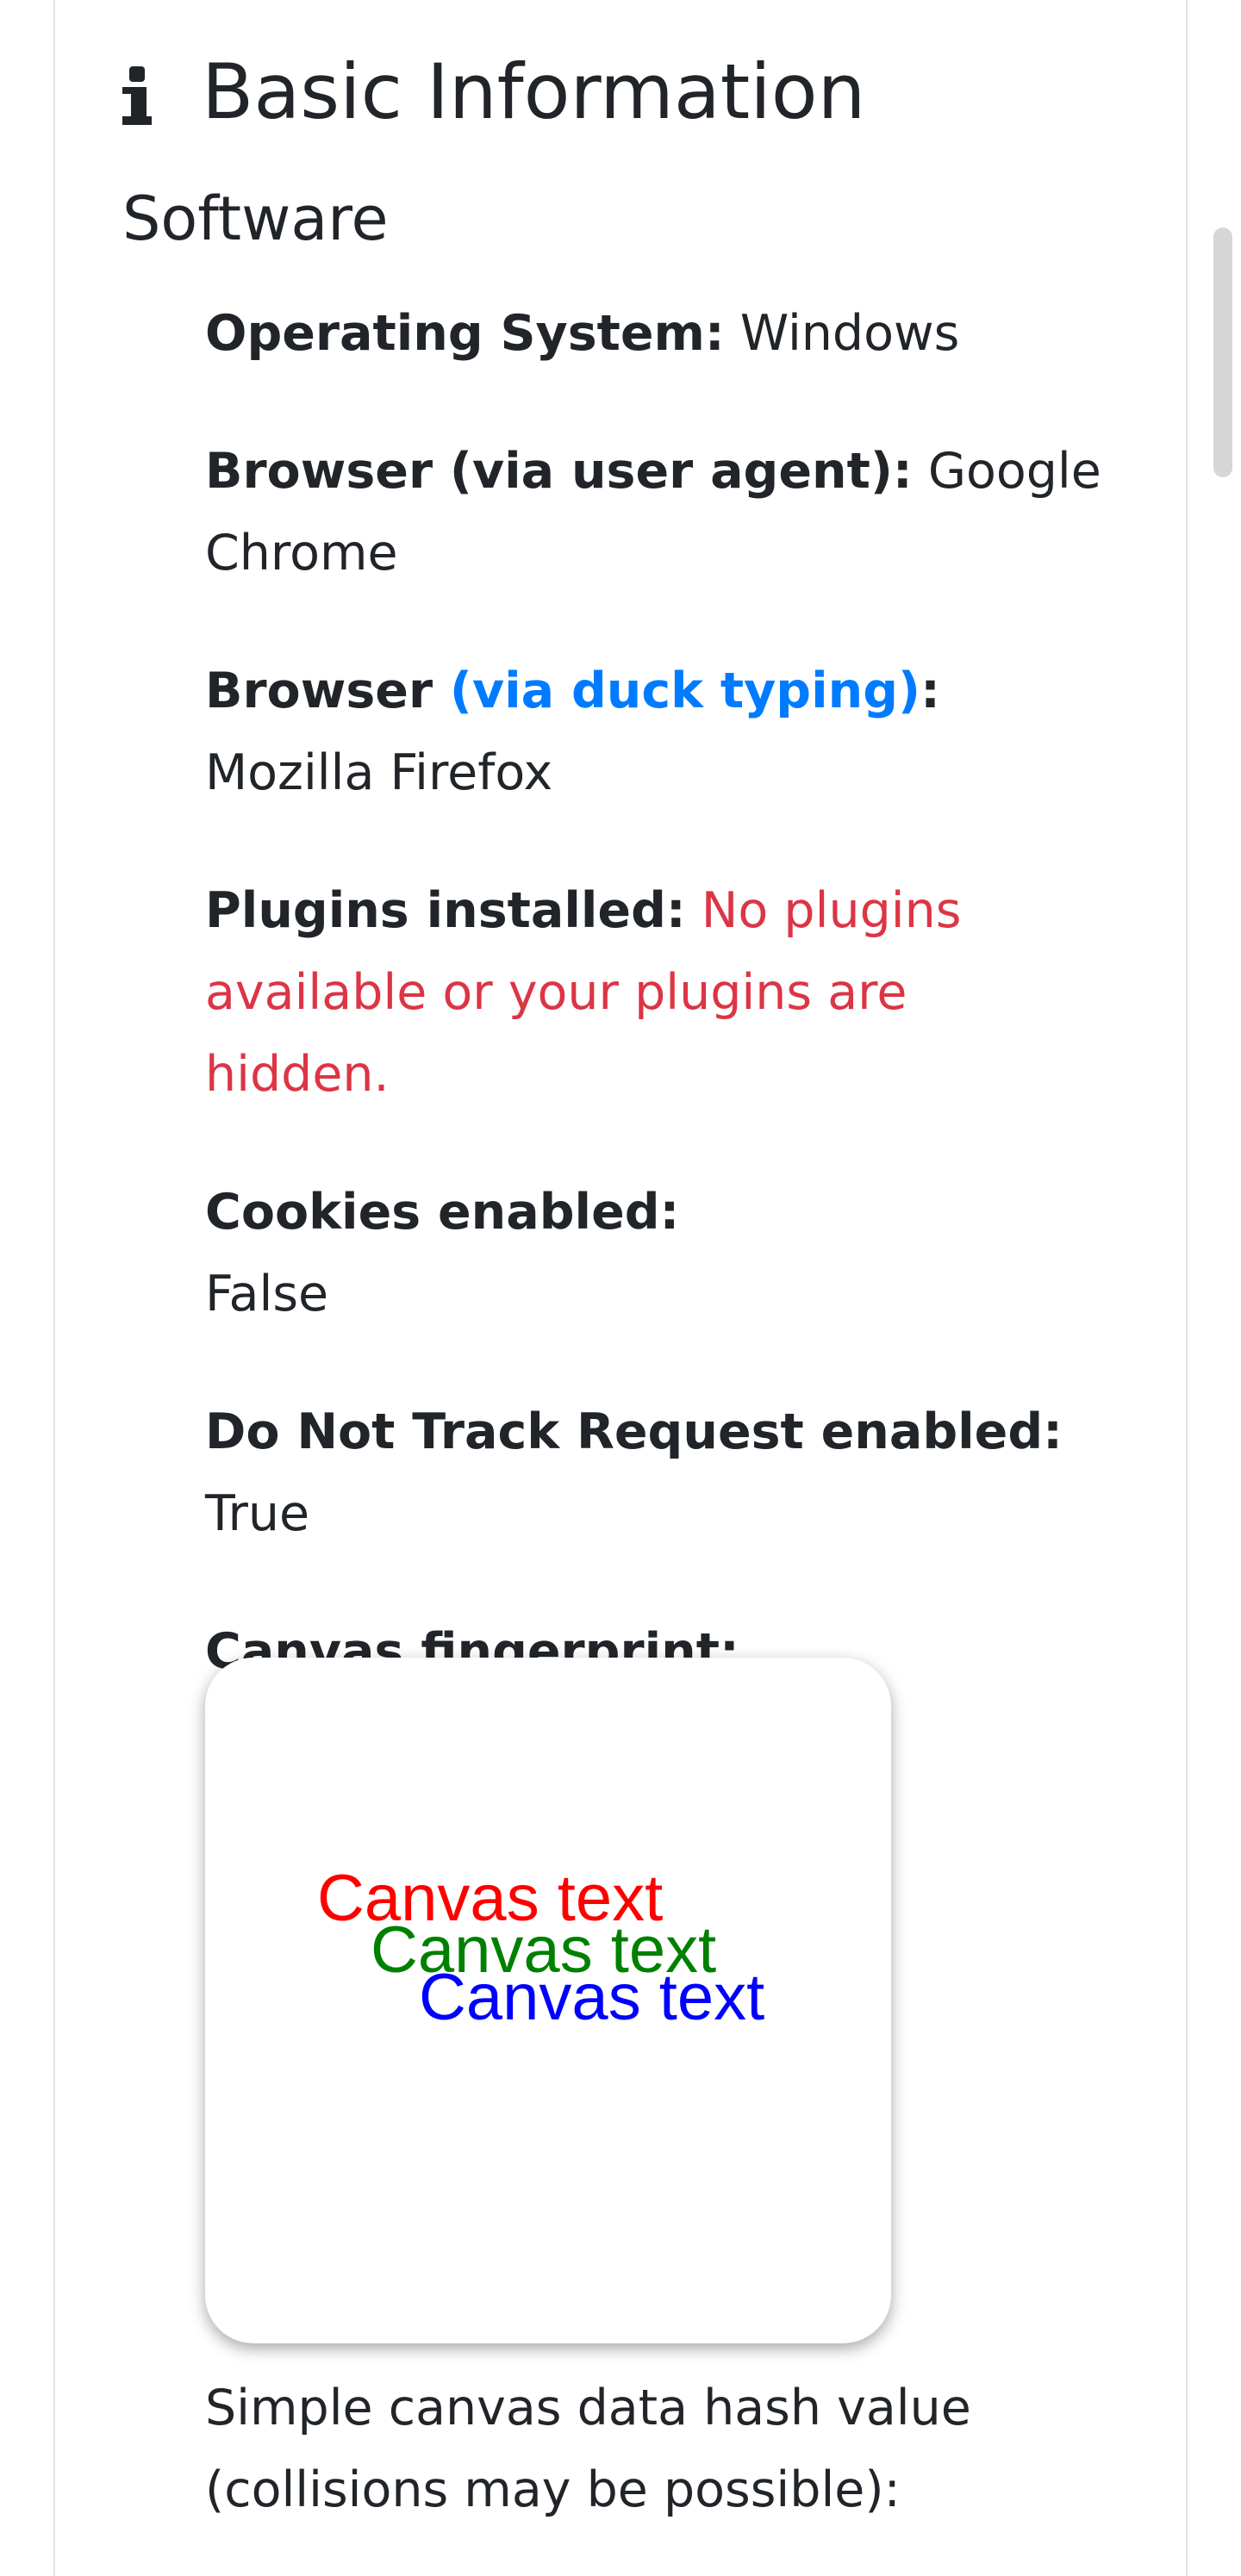 The height and width of the screenshot is (2576, 1241). I want to click on info-icon, so click(139, 92).